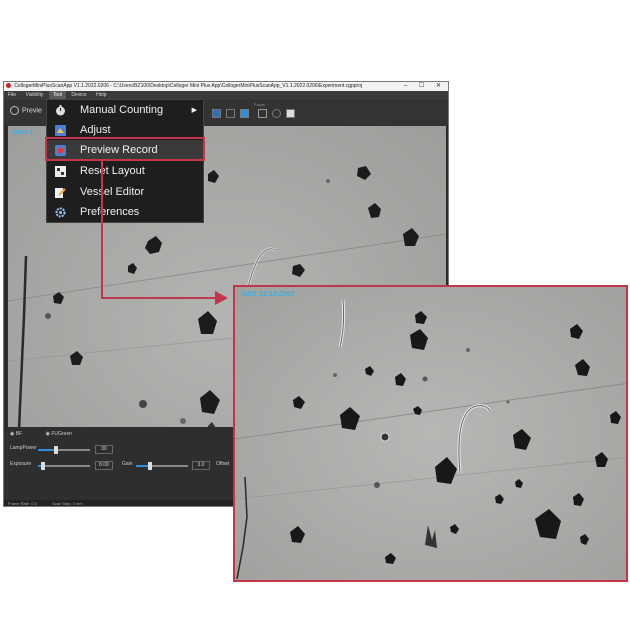 Image resolution: width=630 pixels, height=630 pixels. What do you see at coordinates (61, 434) in the screenshot?
I see `fl-channel-label: FUGreen` at bounding box center [61, 434].